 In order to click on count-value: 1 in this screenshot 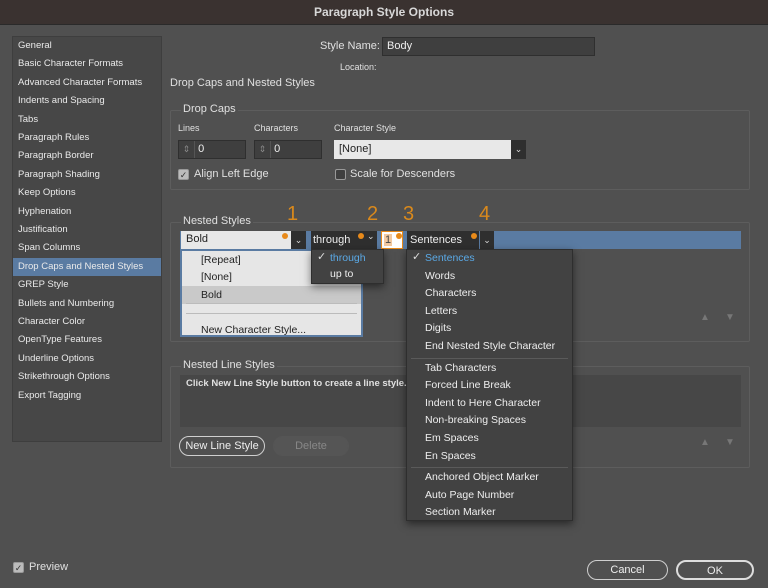, I will do `click(388, 240)`.